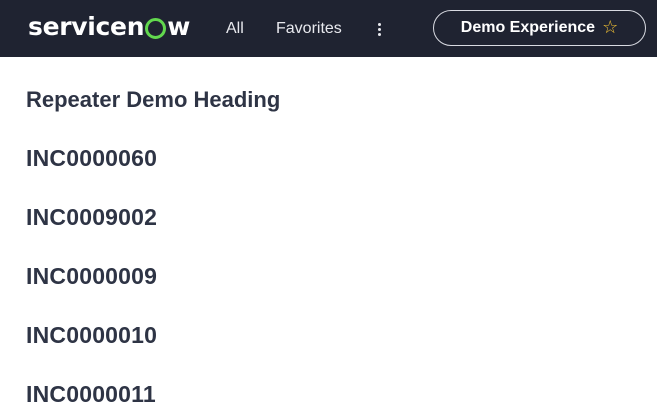  What do you see at coordinates (91, 276) in the screenshot?
I see `record-item: INC0000009` at bounding box center [91, 276].